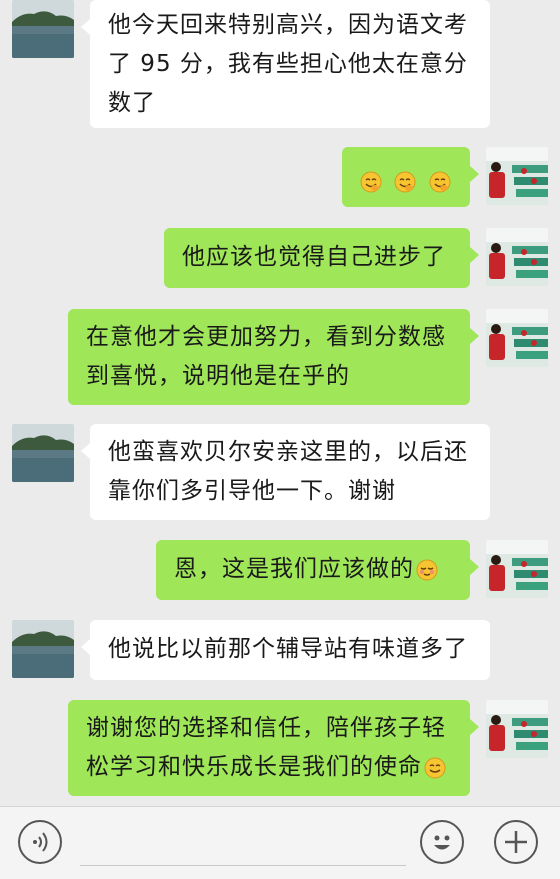  What do you see at coordinates (243, 865) in the screenshot?
I see `message-input` at bounding box center [243, 865].